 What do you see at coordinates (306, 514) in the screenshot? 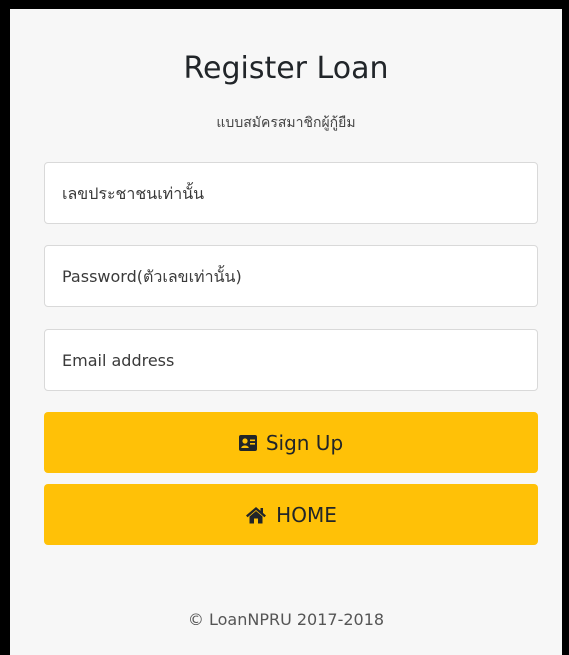
I see `home-label: HOME` at bounding box center [306, 514].